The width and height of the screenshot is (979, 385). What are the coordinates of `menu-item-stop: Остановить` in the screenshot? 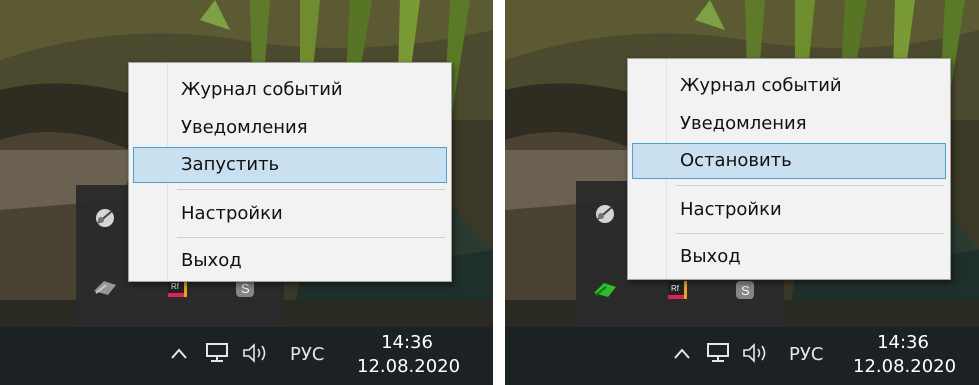 It's located at (789, 161).